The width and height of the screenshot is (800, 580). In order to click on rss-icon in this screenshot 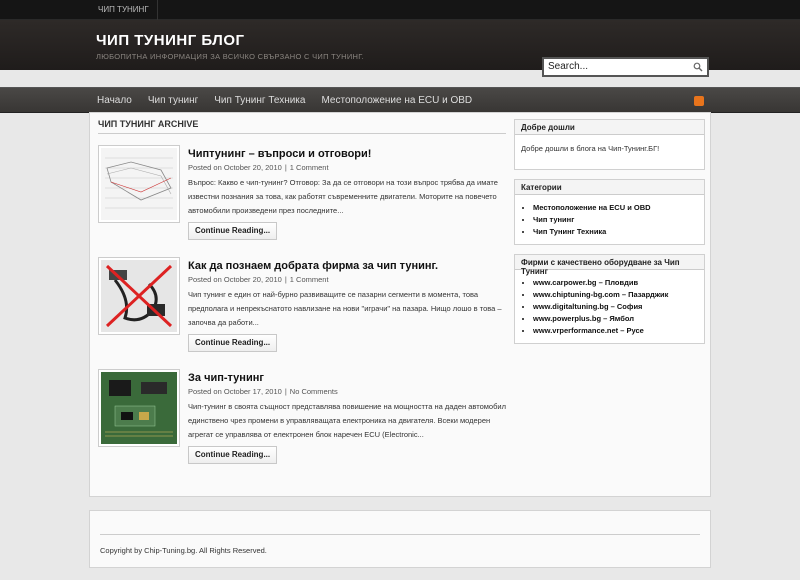, I will do `click(699, 101)`.